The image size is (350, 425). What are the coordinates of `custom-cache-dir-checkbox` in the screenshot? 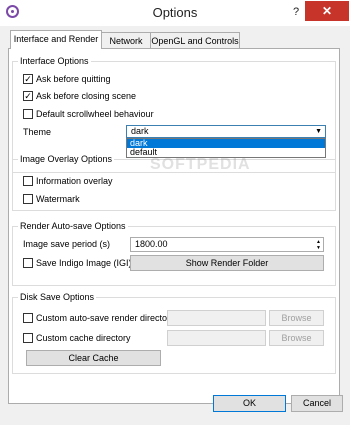 It's located at (28, 337).